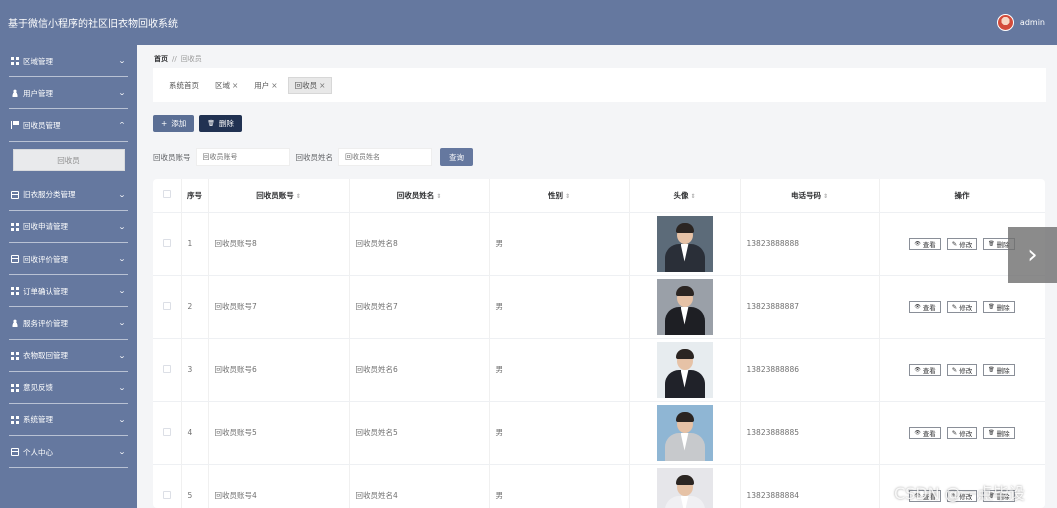  Describe the element at coordinates (1032, 22) in the screenshot. I see `username: admin` at that location.